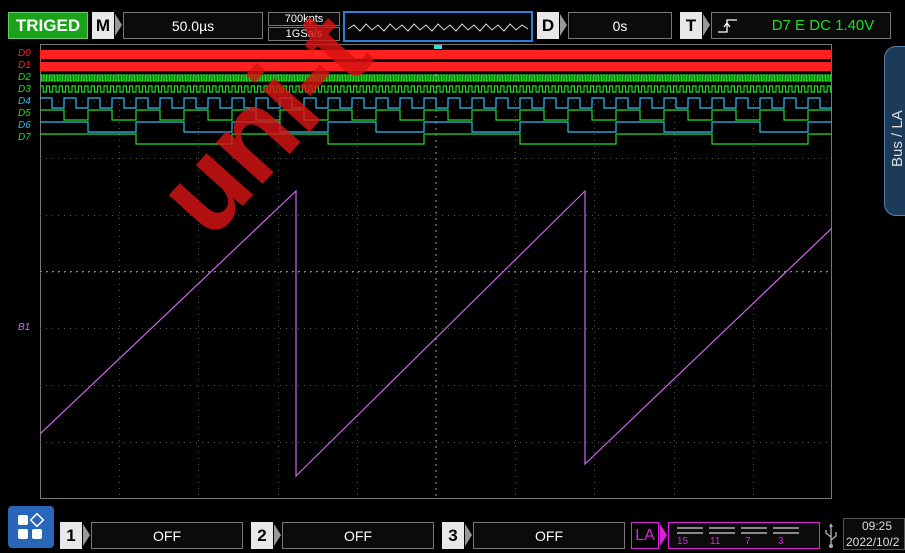  What do you see at coordinates (24, 113) in the screenshot?
I see `channel-label-d5: D5` at bounding box center [24, 113].